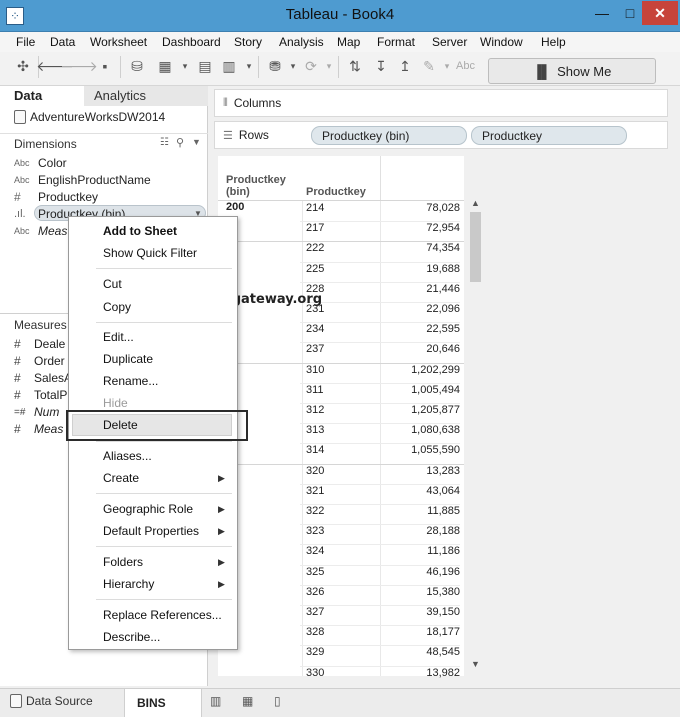  Describe the element at coordinates (336, 208) in the screenshot. I see `productkey-cell: 214` at that location.